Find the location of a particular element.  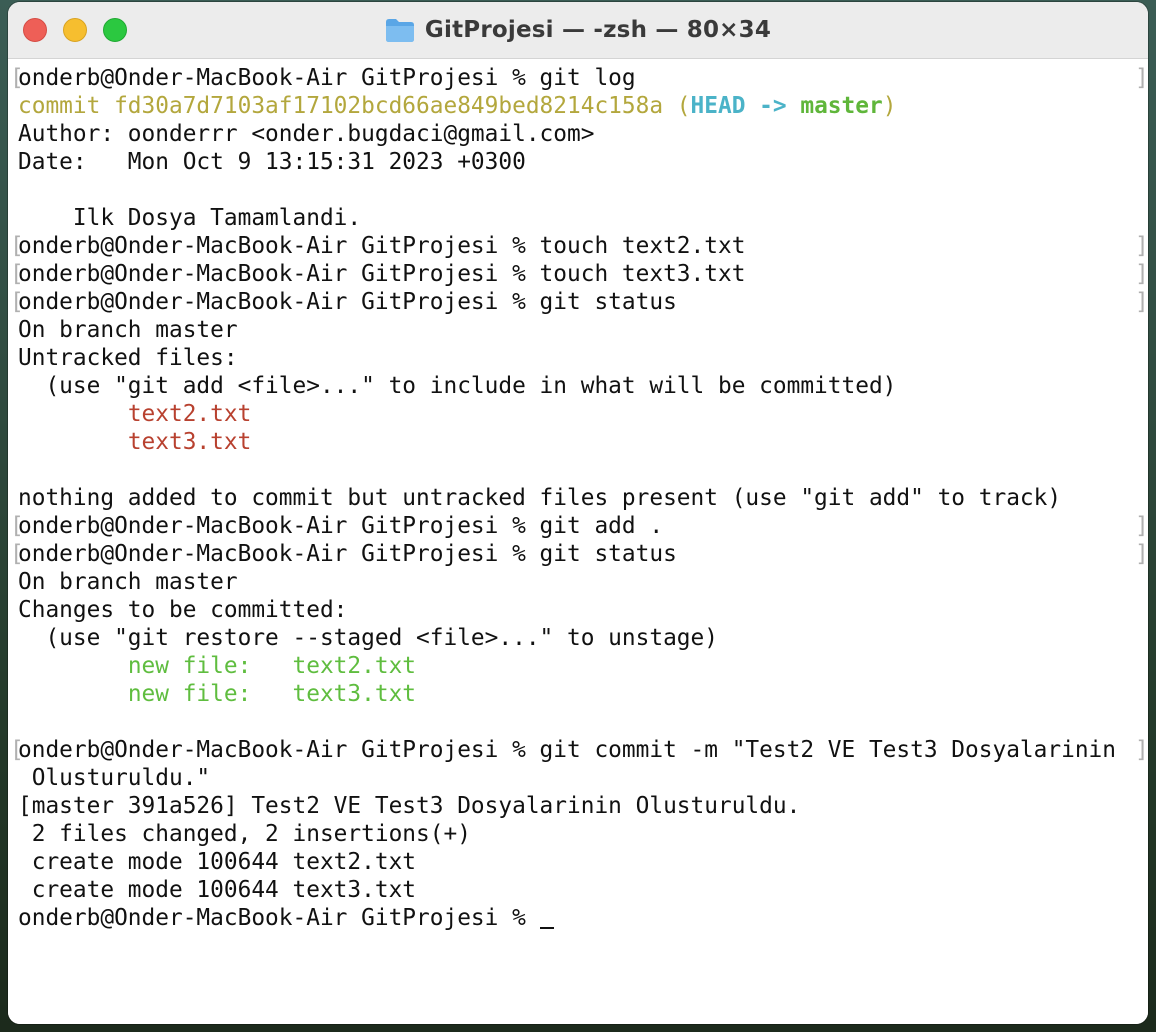

untracked-file: text3.txt is located at coordinates (189, 442).